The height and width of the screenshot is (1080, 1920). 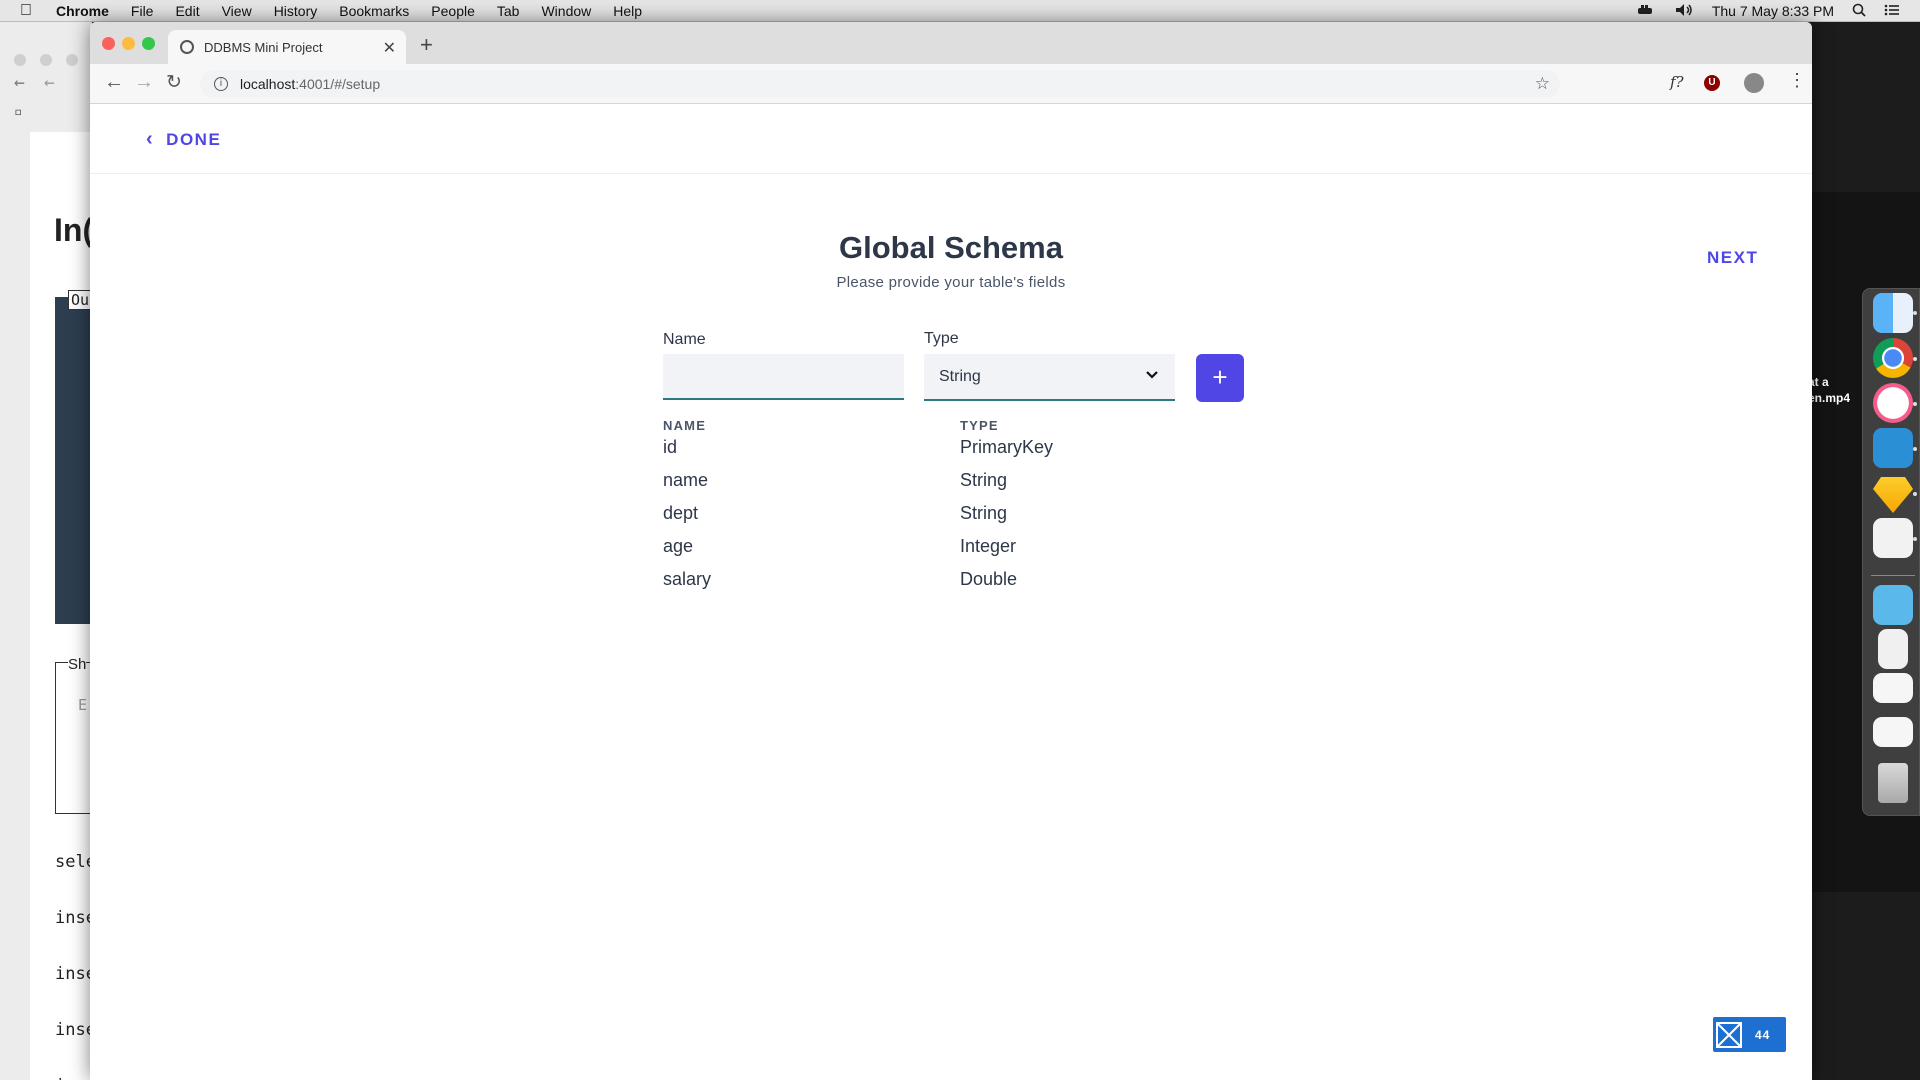 I want to click on docker-icon, so click(x=1646, y=11).